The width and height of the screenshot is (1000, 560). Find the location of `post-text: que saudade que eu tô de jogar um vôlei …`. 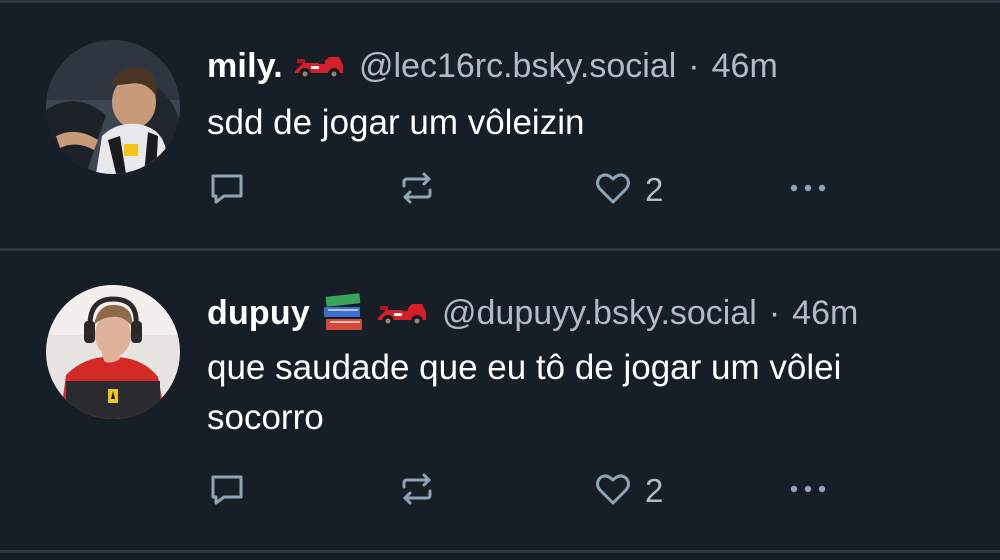

post-text: que saudade que eu tô de jogar um vôlei … is located at coordinates (524, 392).